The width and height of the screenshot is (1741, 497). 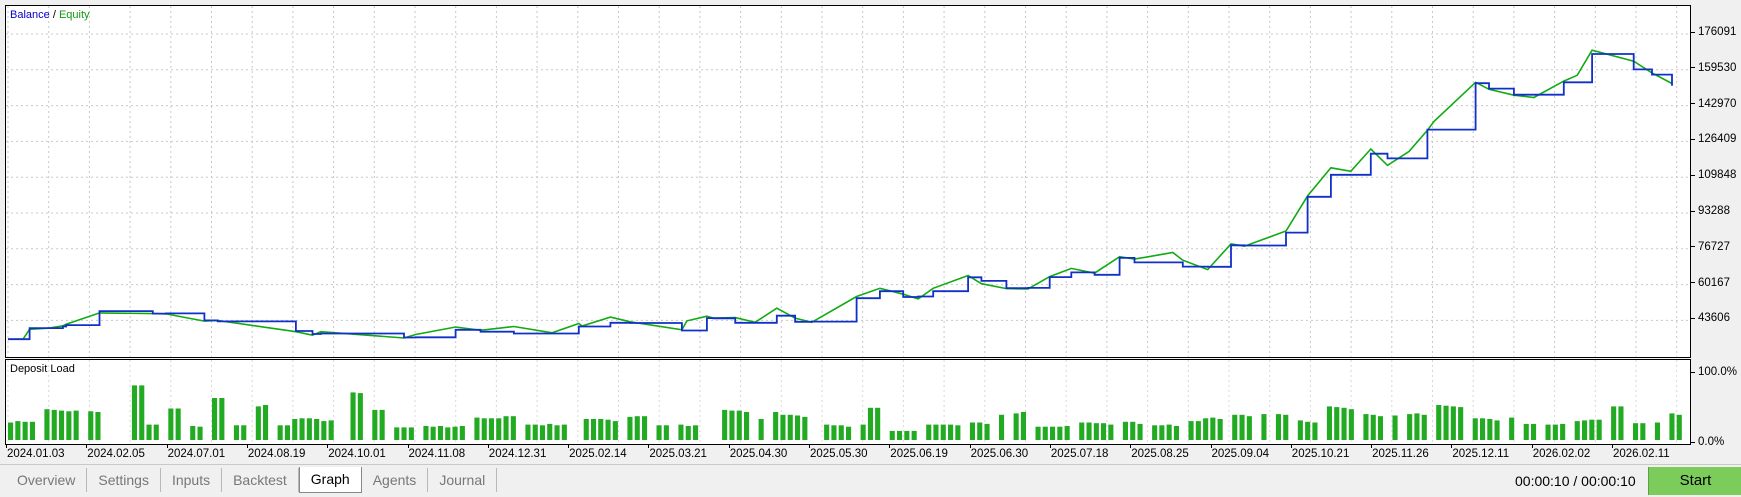 I want to click on legend-balance: Balance, so click(x=30, y=15).